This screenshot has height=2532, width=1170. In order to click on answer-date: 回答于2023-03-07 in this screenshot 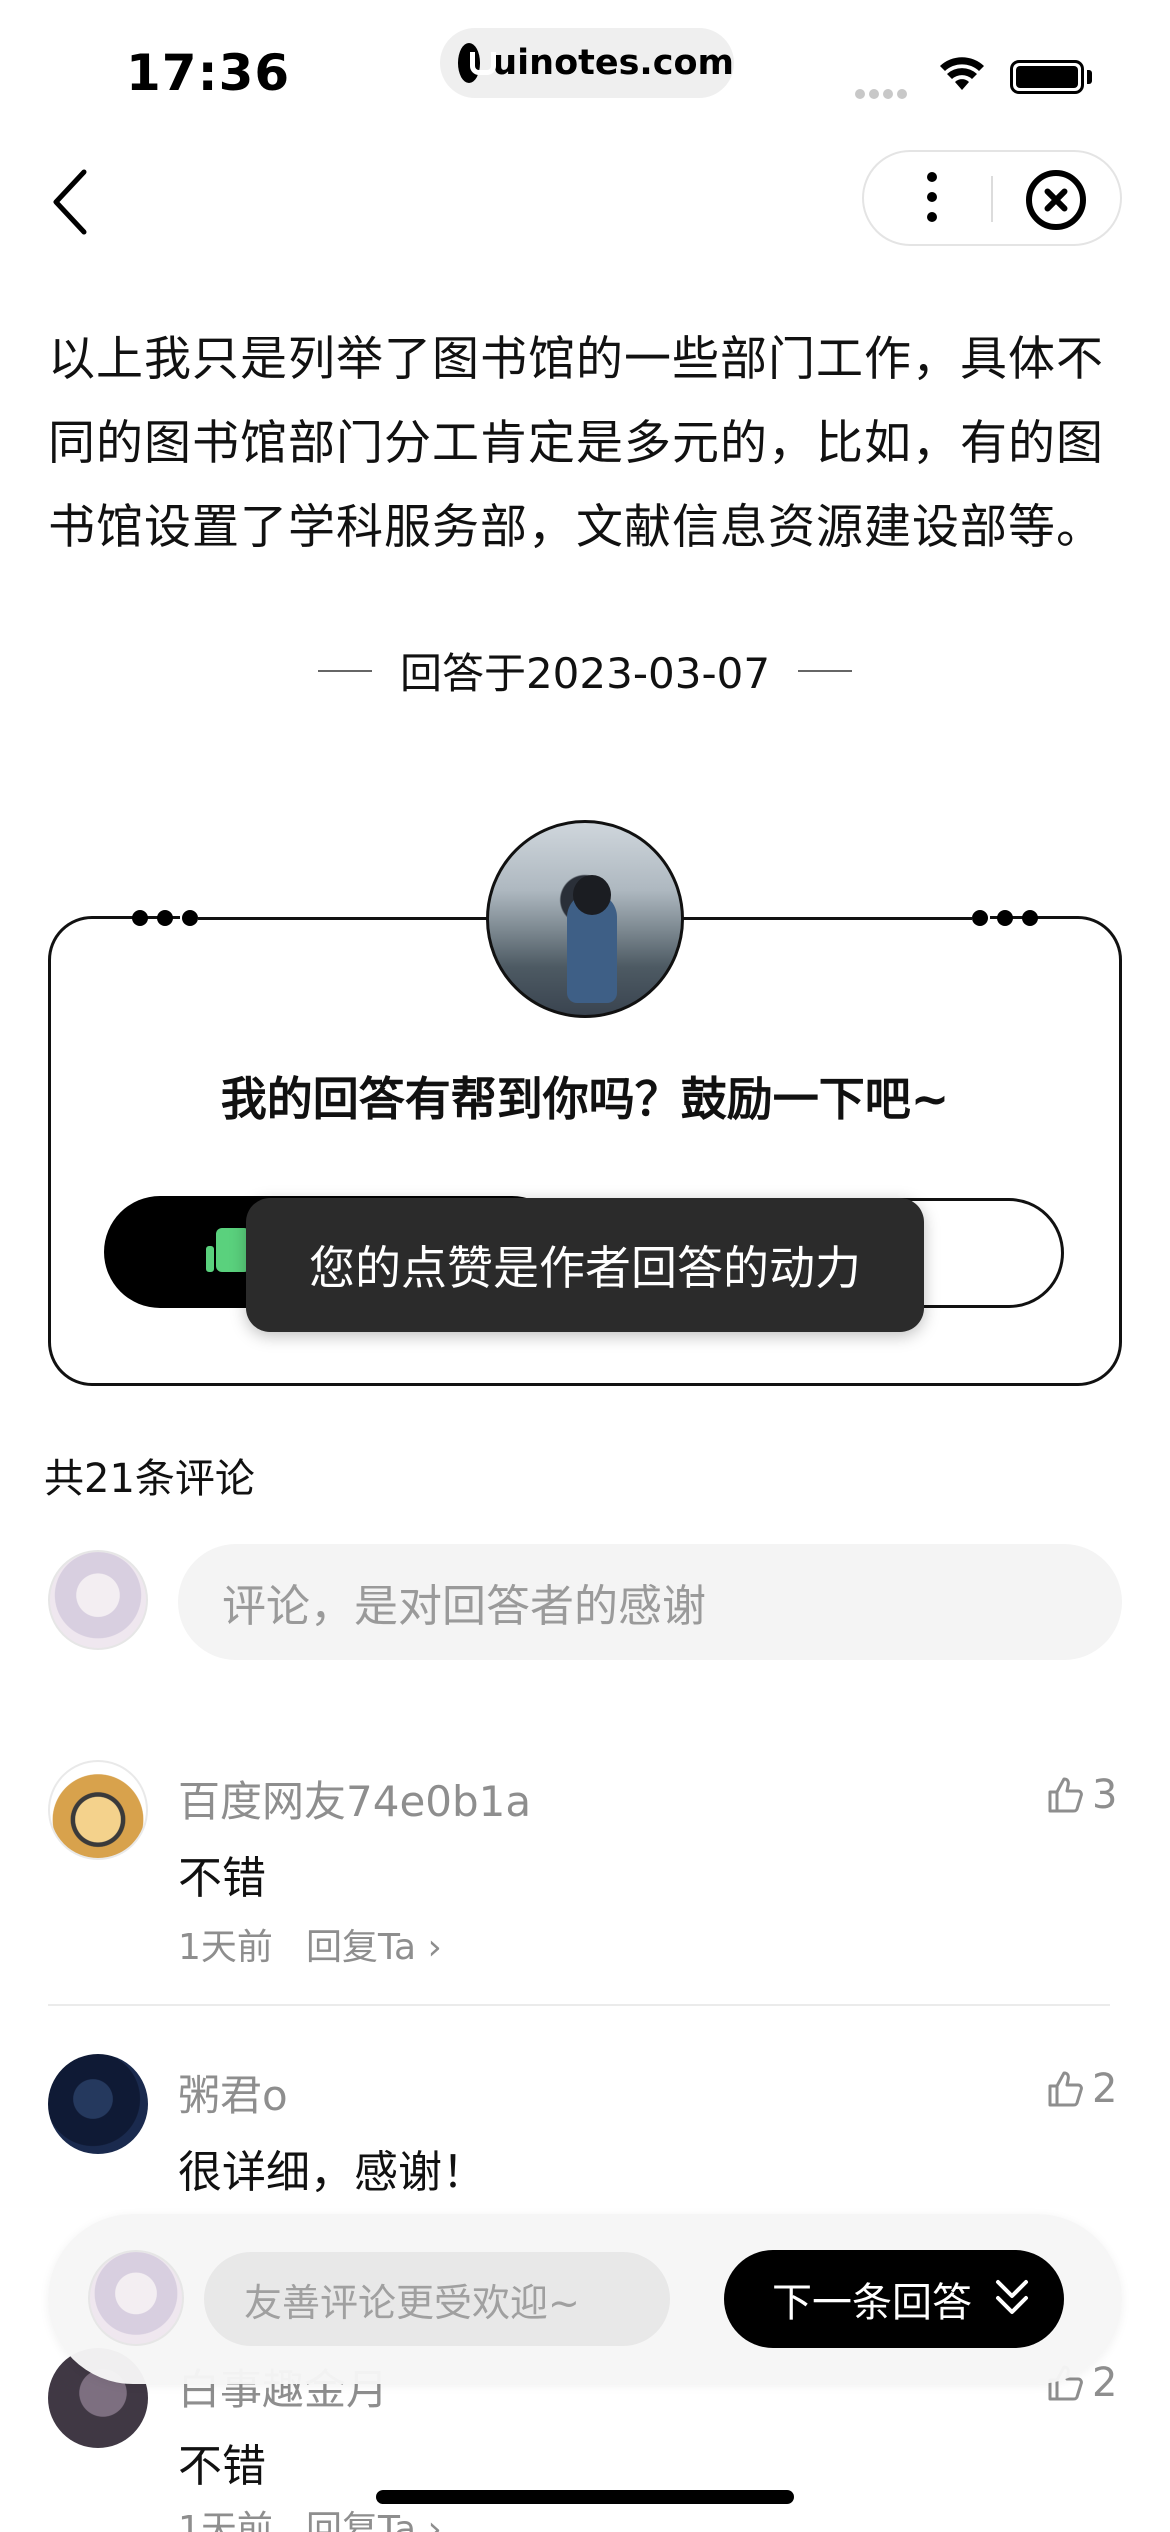, I will do `click(585, 670)`.